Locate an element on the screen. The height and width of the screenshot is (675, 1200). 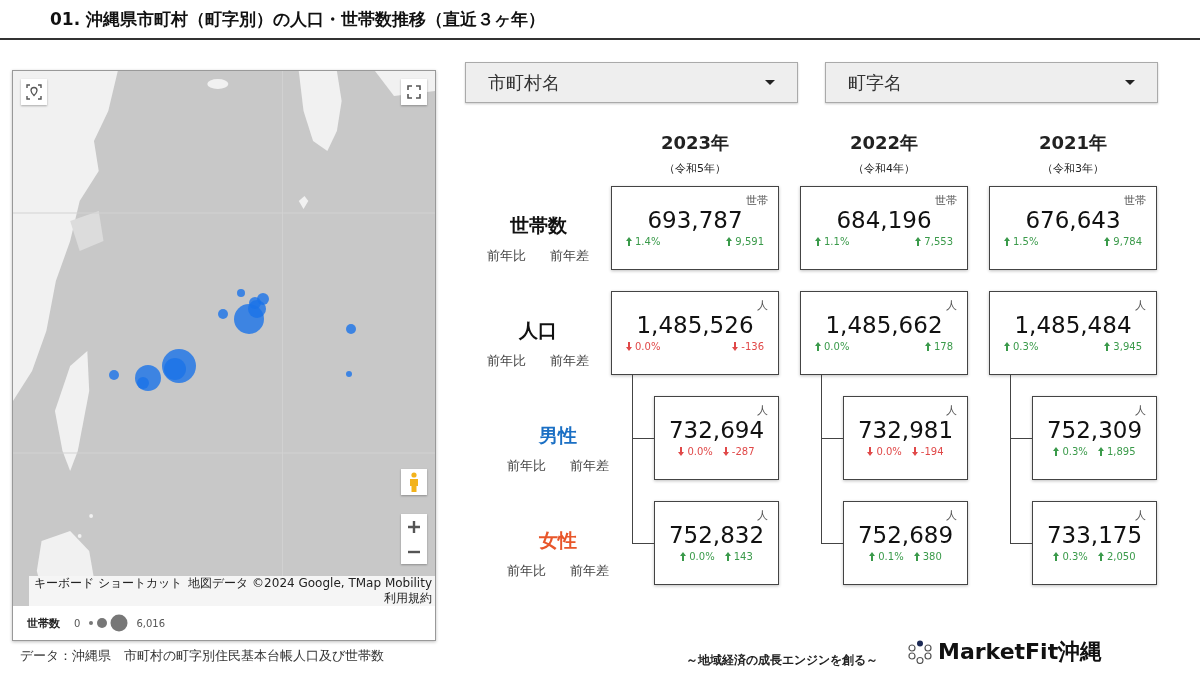
fullscreen-icon is located at coordinates (414, 92).